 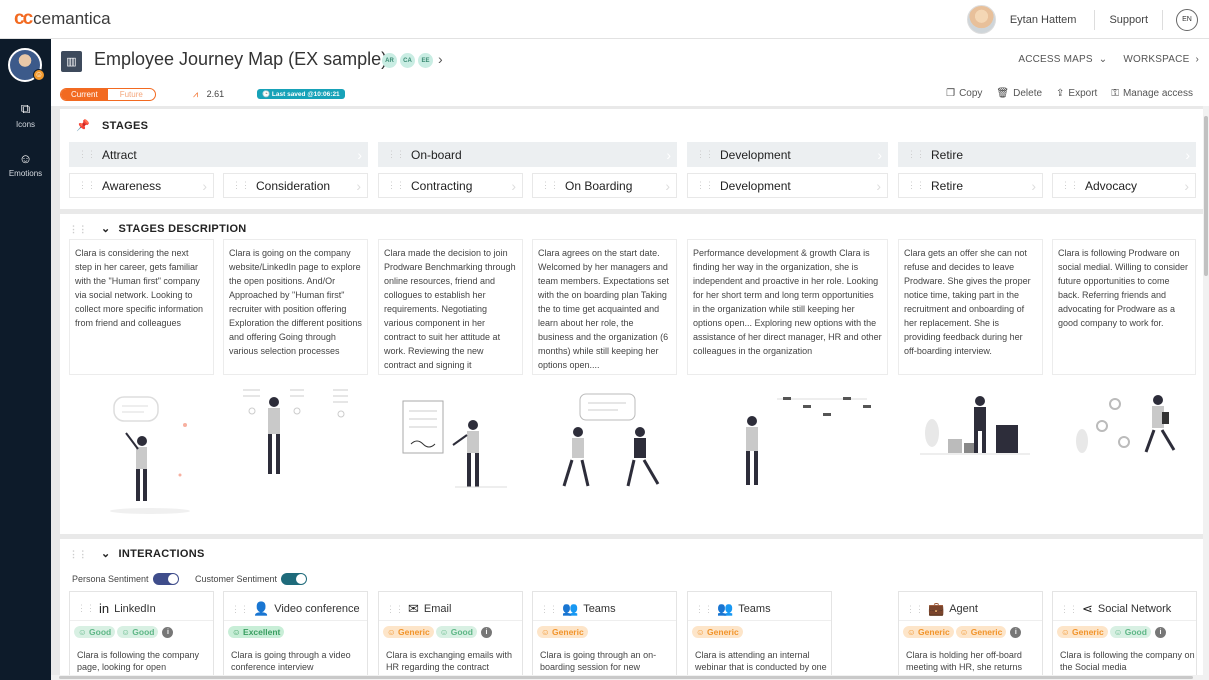 I want to click on sentiment-badge: ☺ Excellent, so click(x=256, y=632).